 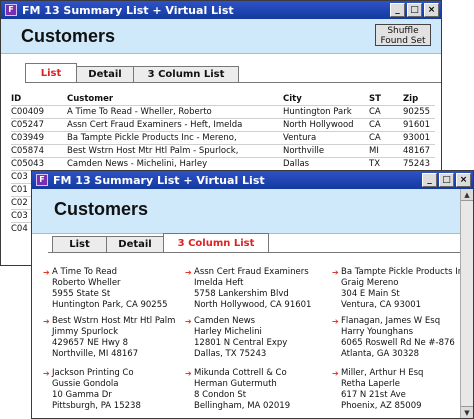 What do you see at coordinates (39, 151) in the screenshot?
I see `table-cell: C05874` at bounding box center [39, 151].